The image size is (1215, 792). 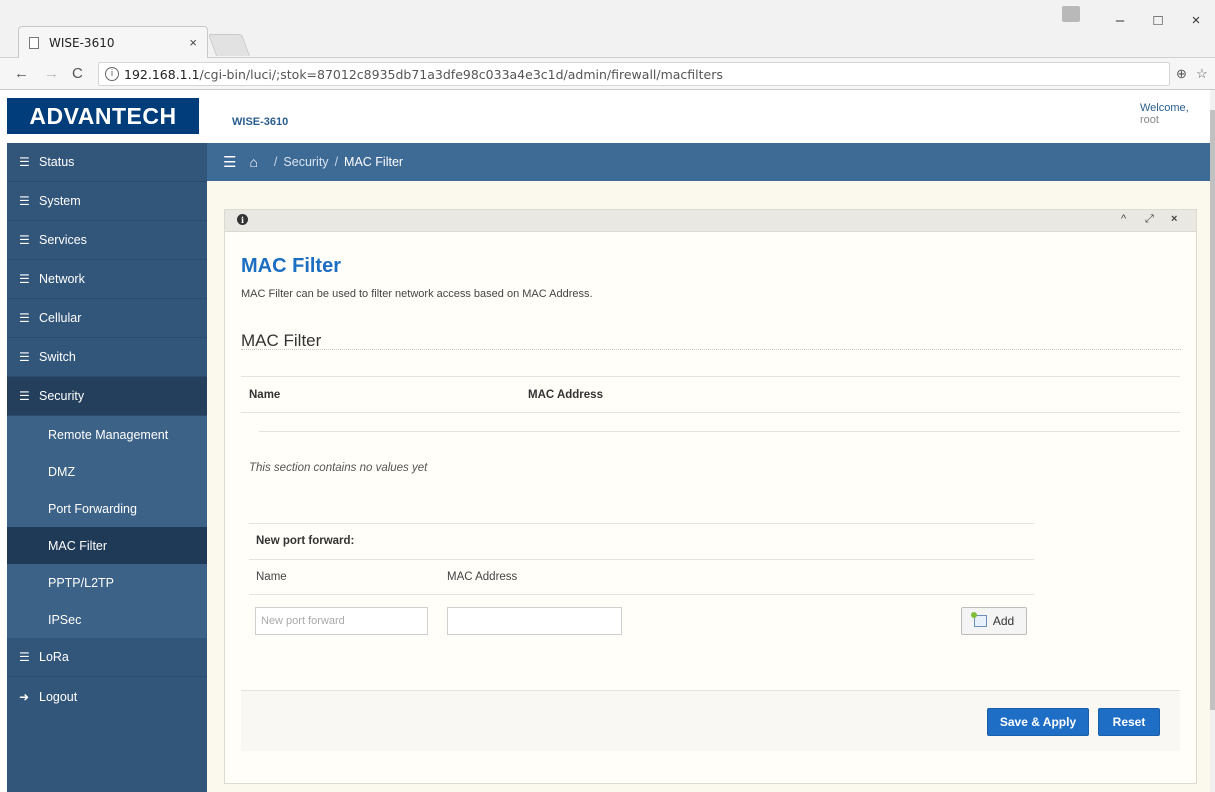 I want to click on menu-toggle-icon: ☰, so click(x=229, y=162).